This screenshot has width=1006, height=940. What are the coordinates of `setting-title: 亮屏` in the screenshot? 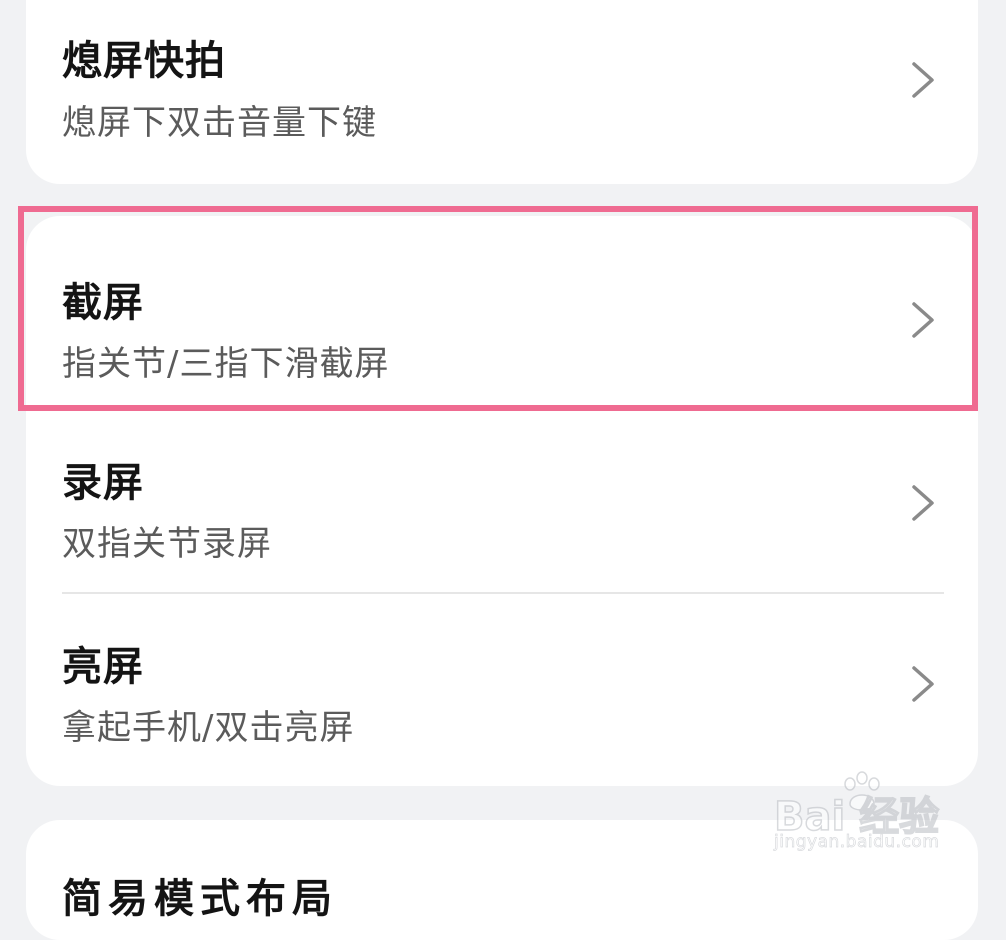 It's located at (103, 667).